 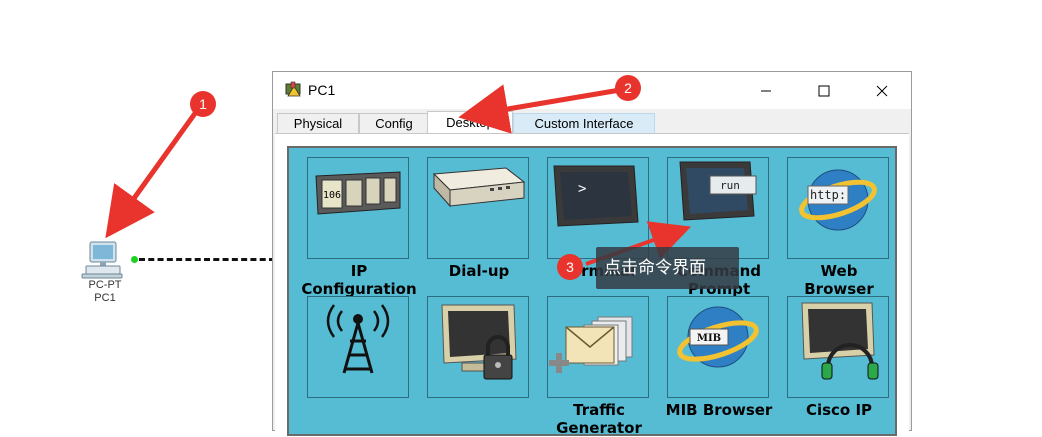 I want to click on step-badge-3: 3, so click(x=570, y=267).